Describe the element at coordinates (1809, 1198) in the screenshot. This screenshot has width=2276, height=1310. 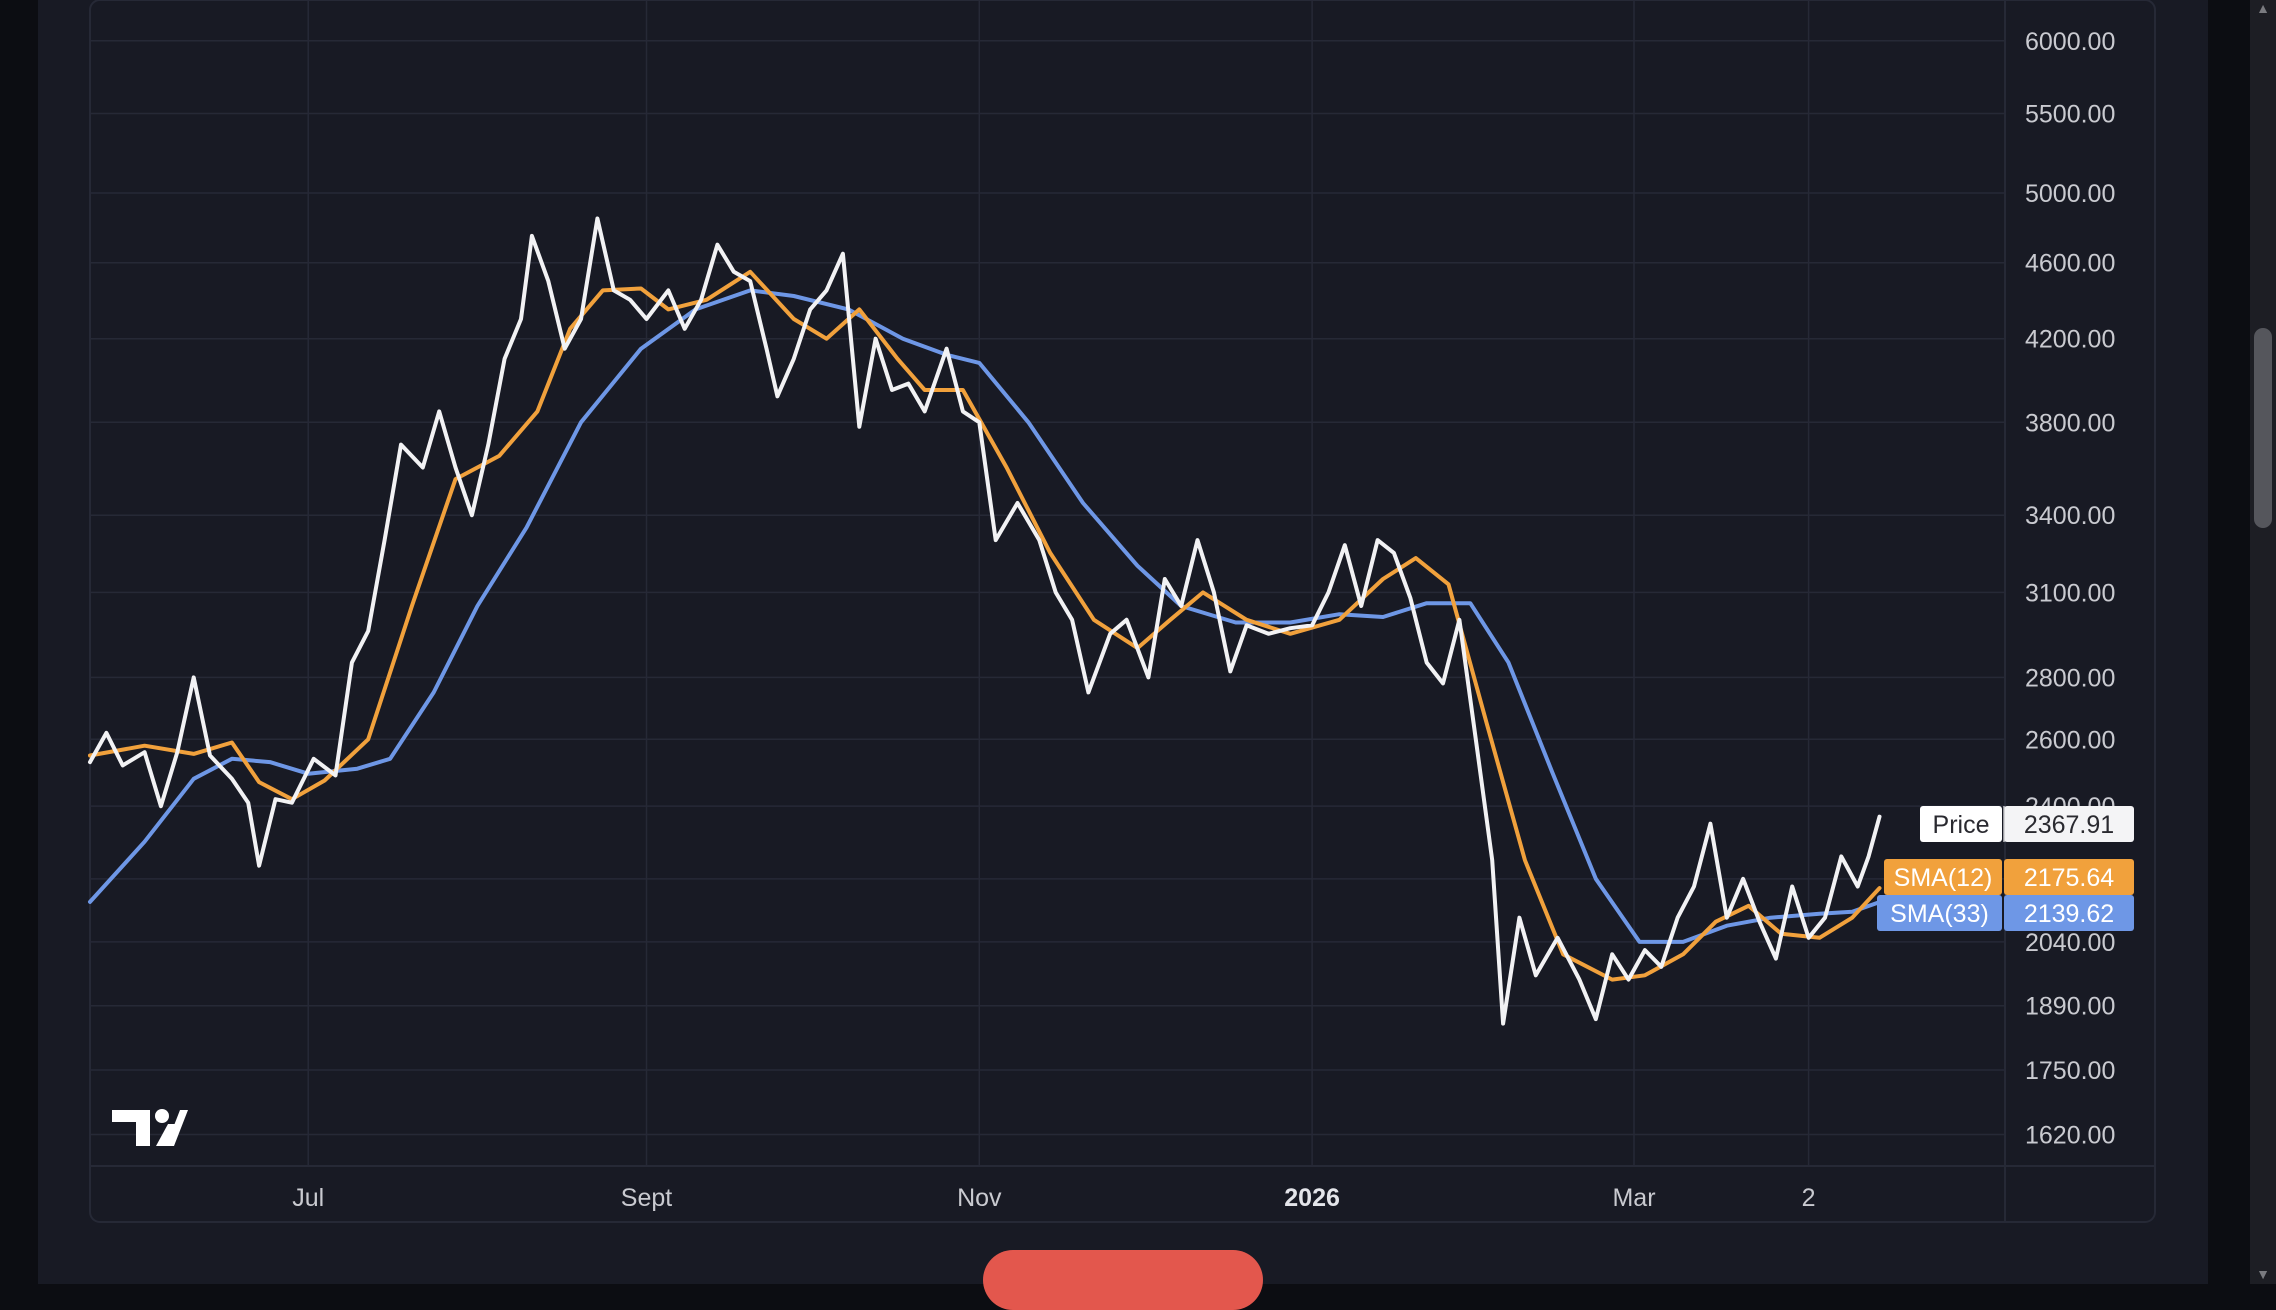
I see `x-tick-label: 2` at that location.